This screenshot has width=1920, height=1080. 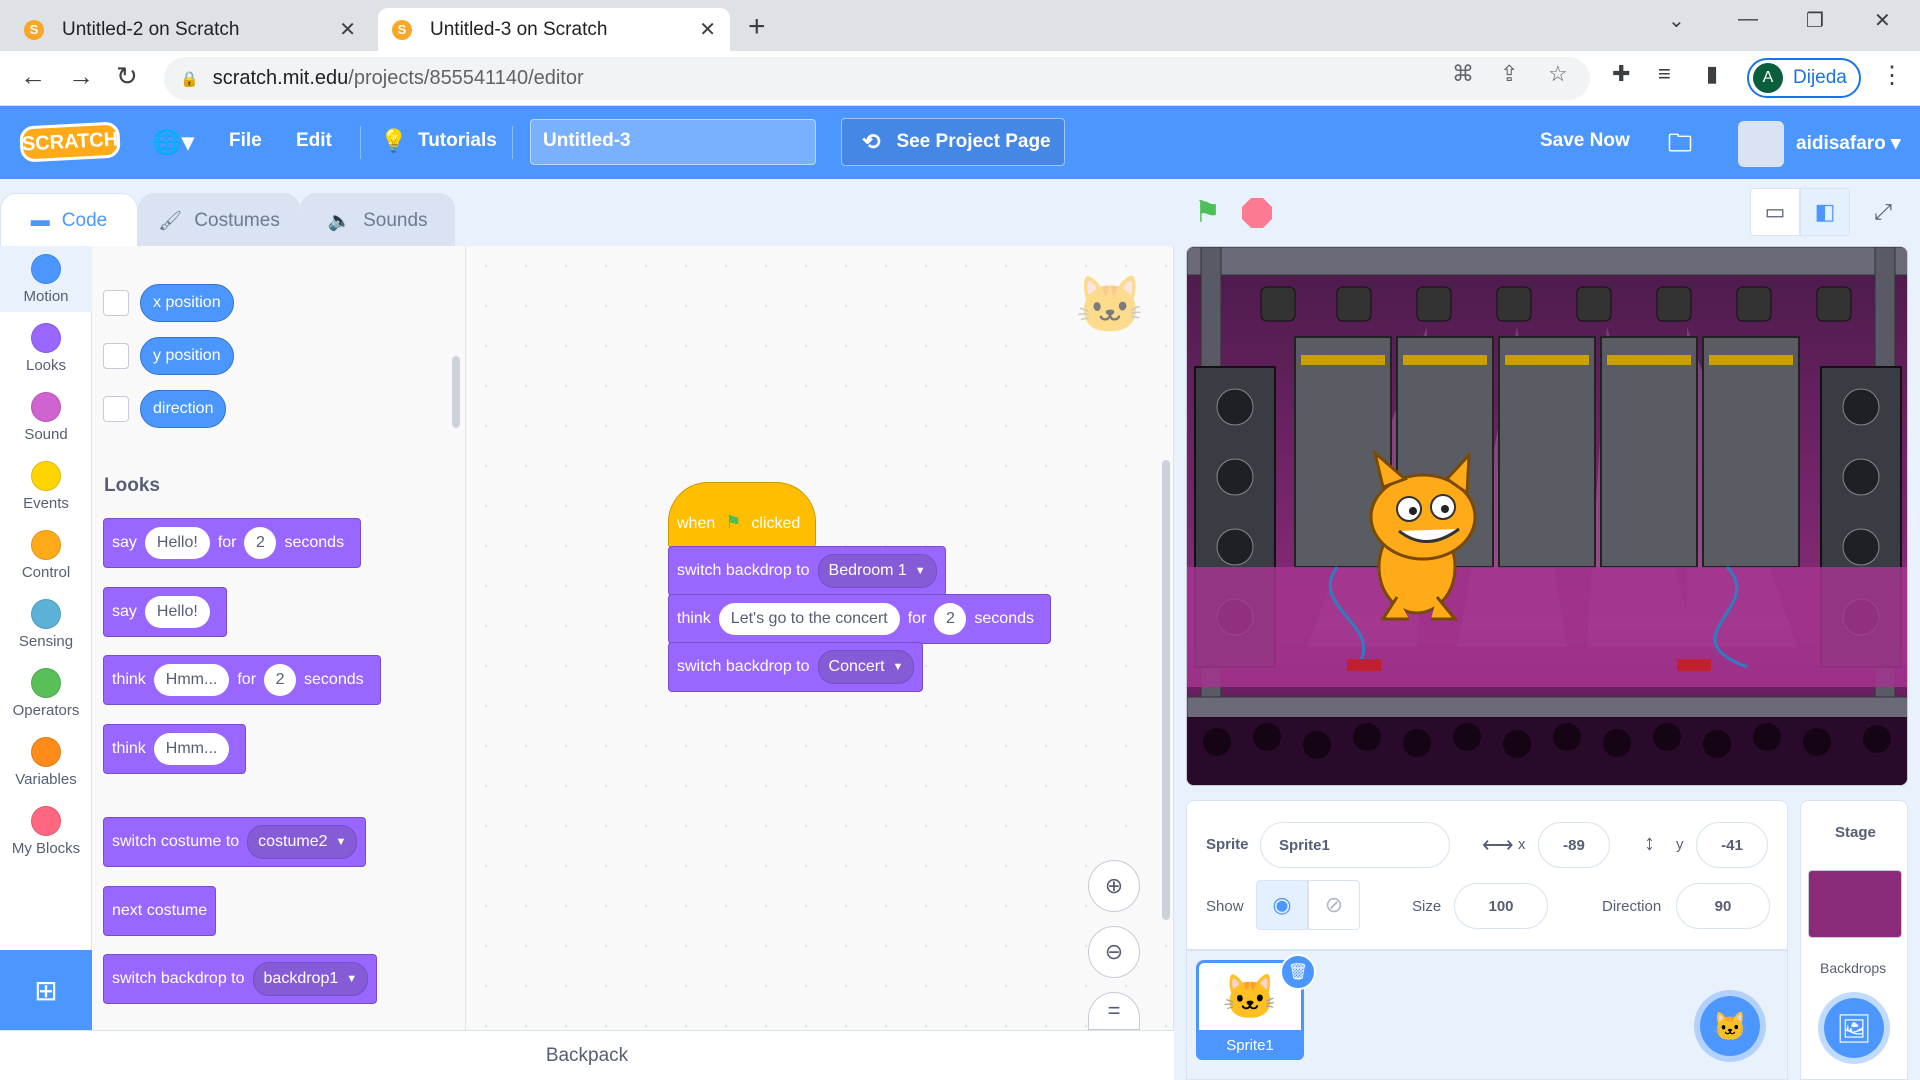 I want to click on direction-reporter: direction, so click(x=183, y=409).